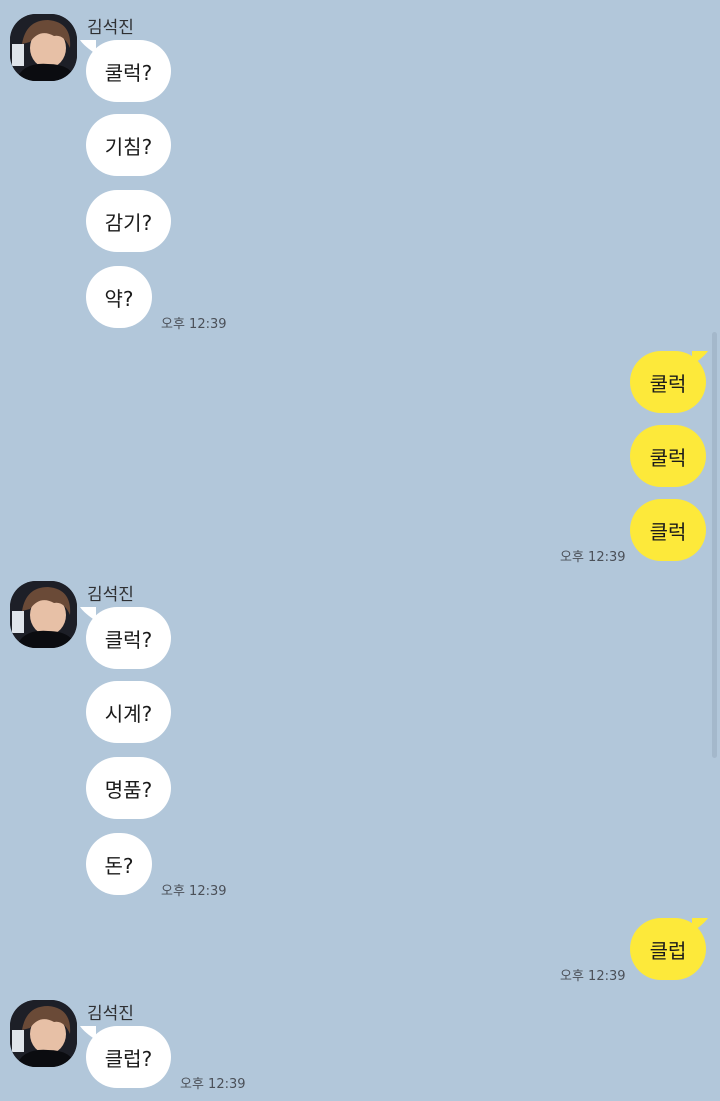  What do you see at coordinates (128, 221) in the screenshot?
I see `message-bubble: 감기?` at bounding box center [128, 221].